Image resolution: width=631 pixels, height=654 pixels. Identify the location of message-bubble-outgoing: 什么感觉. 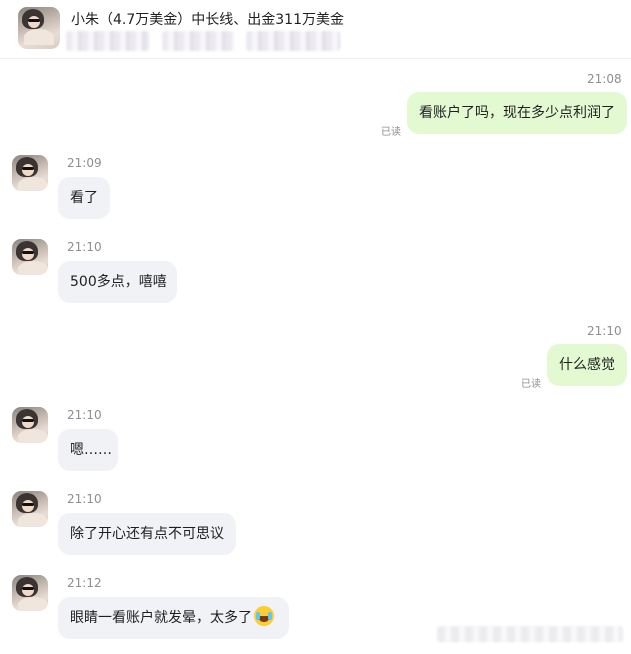
(587, 365).